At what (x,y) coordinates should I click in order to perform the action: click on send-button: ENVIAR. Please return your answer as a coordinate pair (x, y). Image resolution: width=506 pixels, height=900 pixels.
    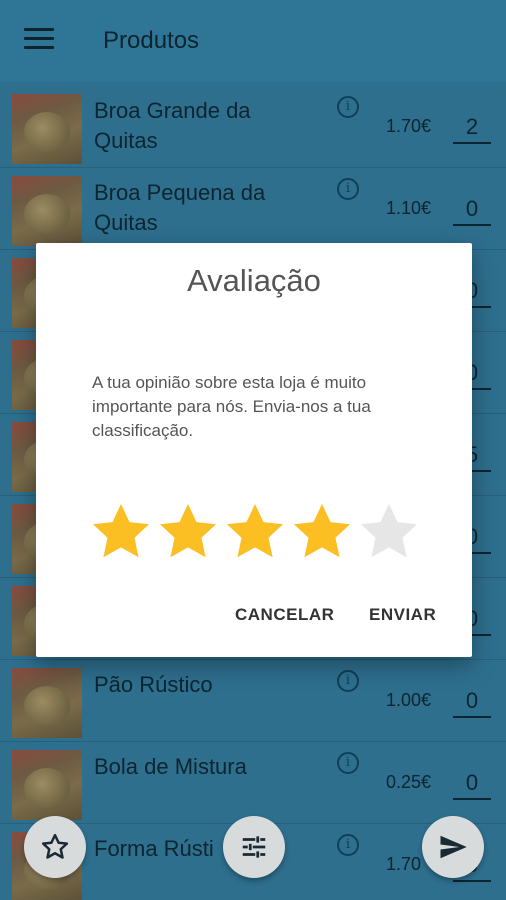
    Looking at the image, I should click on (402, 615).